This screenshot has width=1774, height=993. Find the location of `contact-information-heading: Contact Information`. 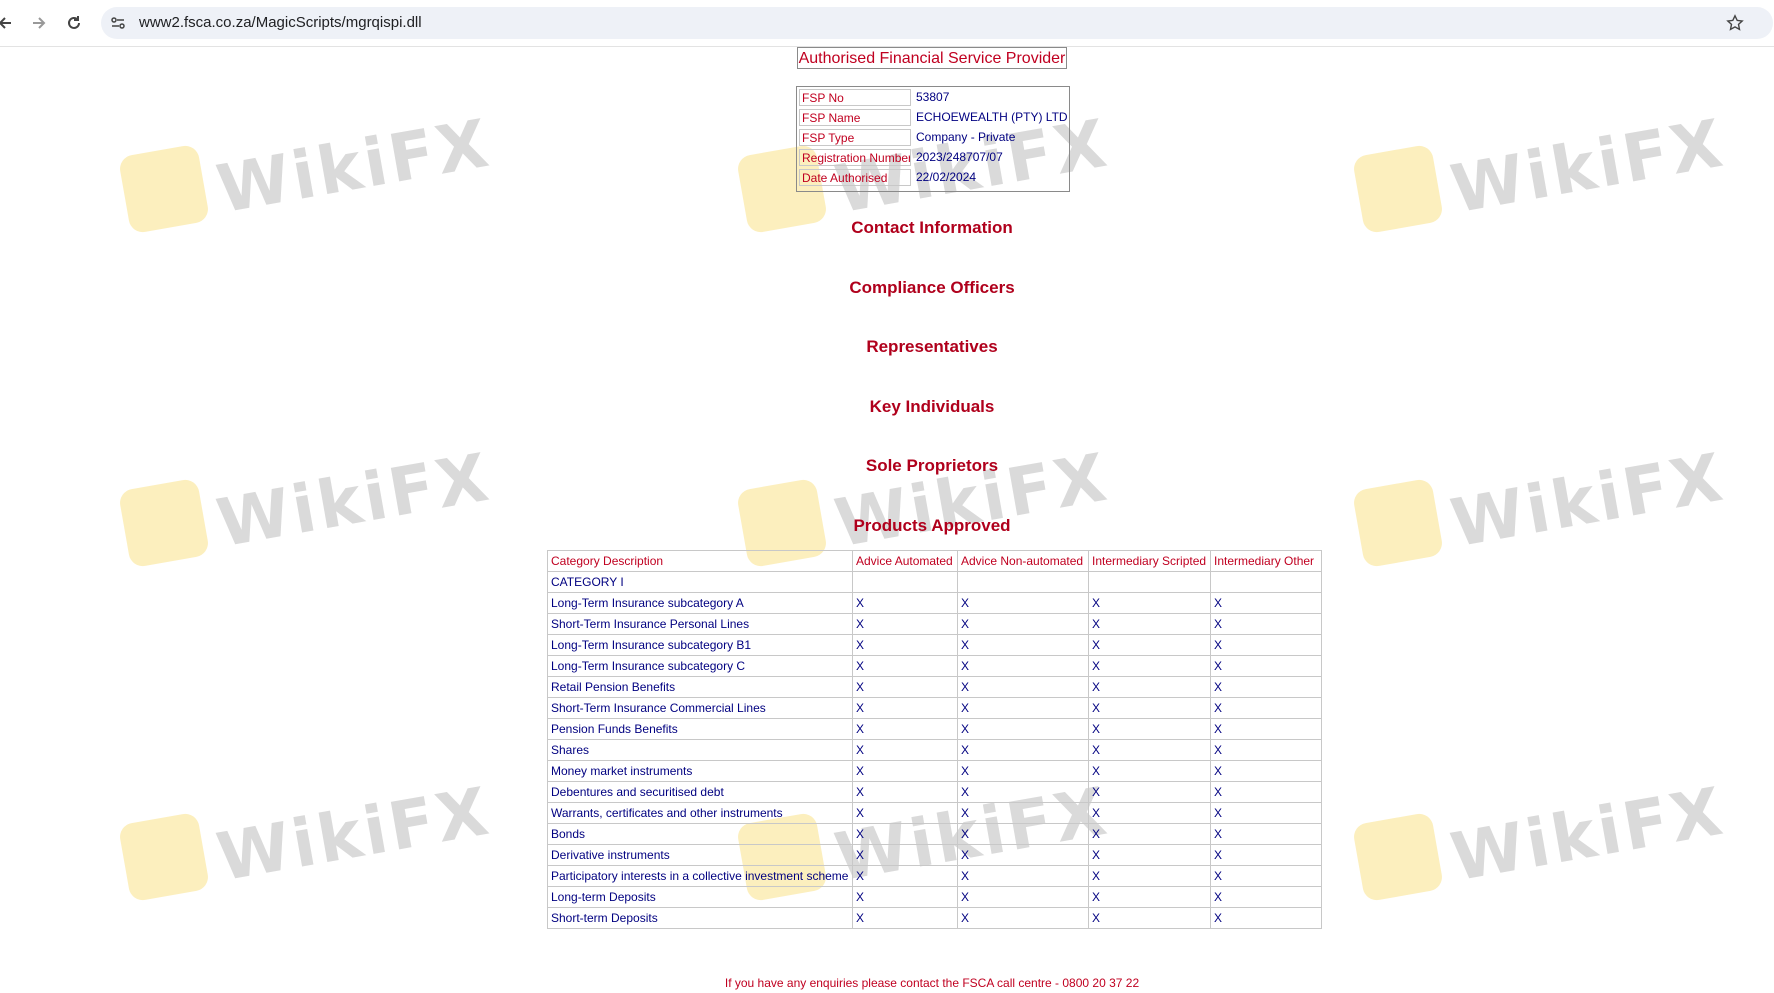

contact-information-heading: Contact Information is located at coordinates (887, 228).